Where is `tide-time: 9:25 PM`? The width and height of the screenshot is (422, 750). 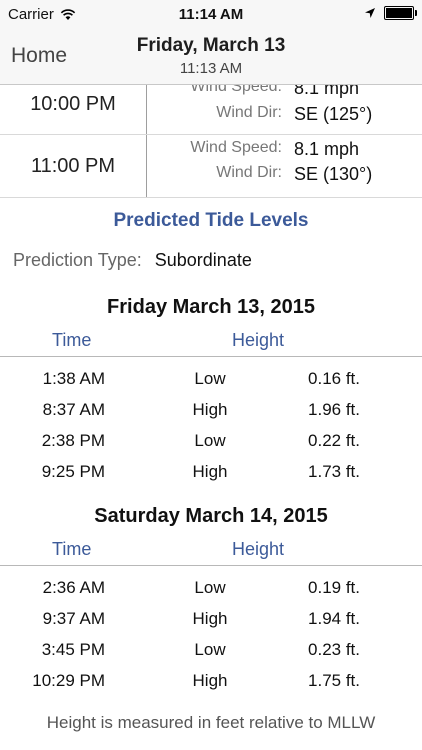
tide-time: 9:25 PM is located at coordinates (73, 471).